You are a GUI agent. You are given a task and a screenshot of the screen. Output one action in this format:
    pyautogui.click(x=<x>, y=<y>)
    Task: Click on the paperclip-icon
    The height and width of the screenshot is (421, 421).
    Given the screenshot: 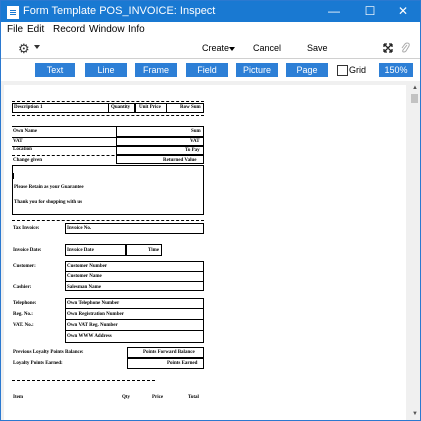 What is the action you would take?
    pyautogui.click(x=405, y=48)
    